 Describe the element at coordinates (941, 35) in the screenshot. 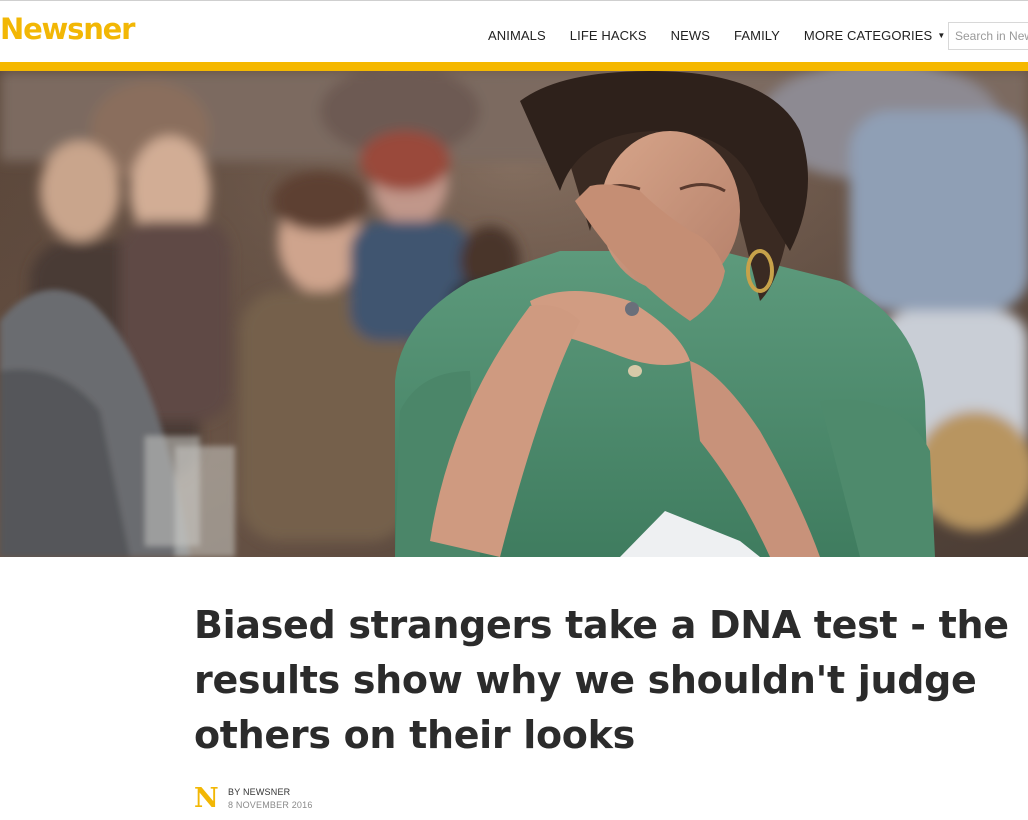

I see `caret-down-icon: ▼` at that location.